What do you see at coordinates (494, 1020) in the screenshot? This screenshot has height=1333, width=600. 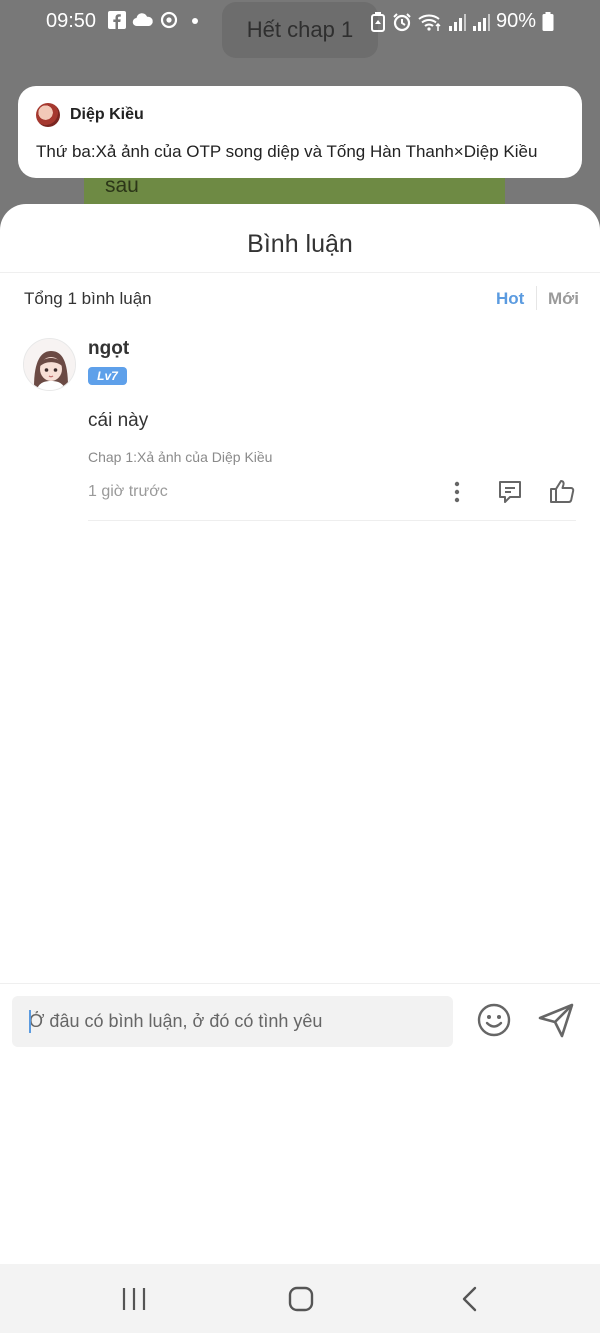 I see `emoji-icon` at bounding box center [494, 1020].